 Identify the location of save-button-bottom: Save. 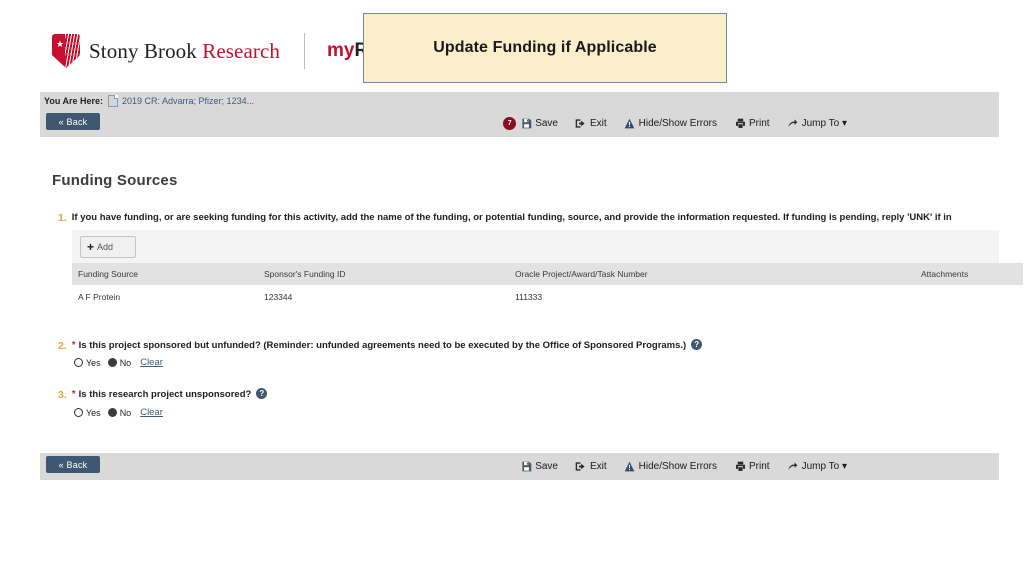
(539, 467).